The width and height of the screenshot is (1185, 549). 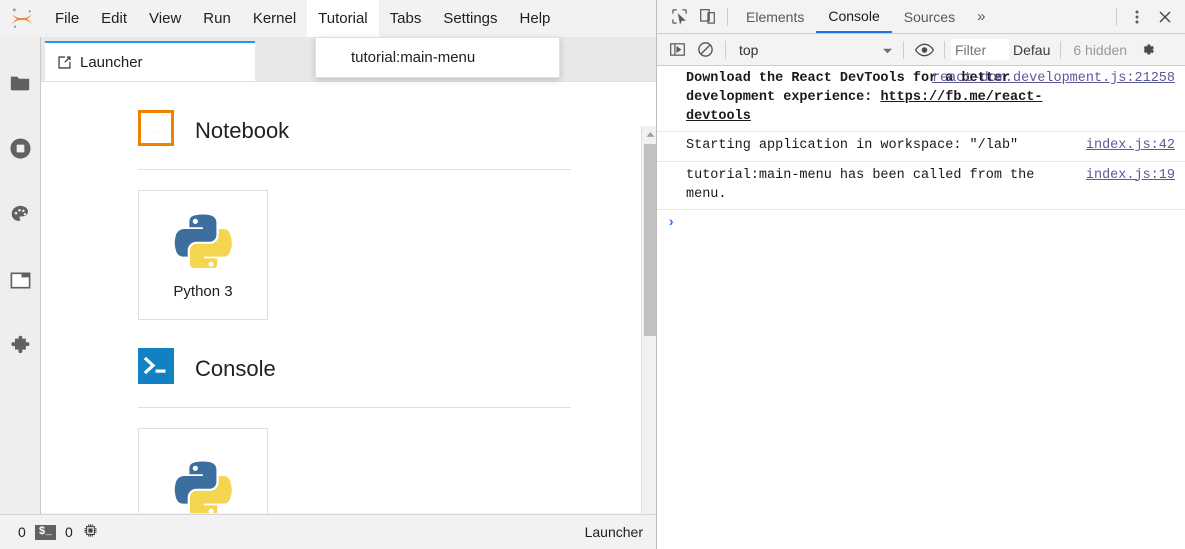 I want to click on sidebar-item-commands, so click(x=20, y=217).